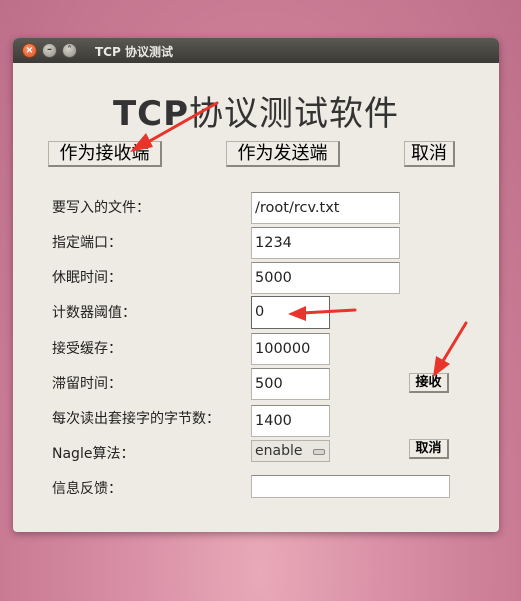  I want to click on page-title-text: 协议测试软件, so click(294, 114).